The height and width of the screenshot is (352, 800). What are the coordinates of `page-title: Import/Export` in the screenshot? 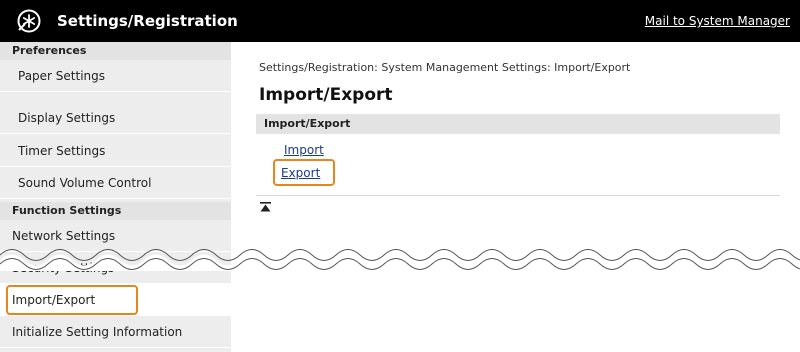 It's located at (326, 95).